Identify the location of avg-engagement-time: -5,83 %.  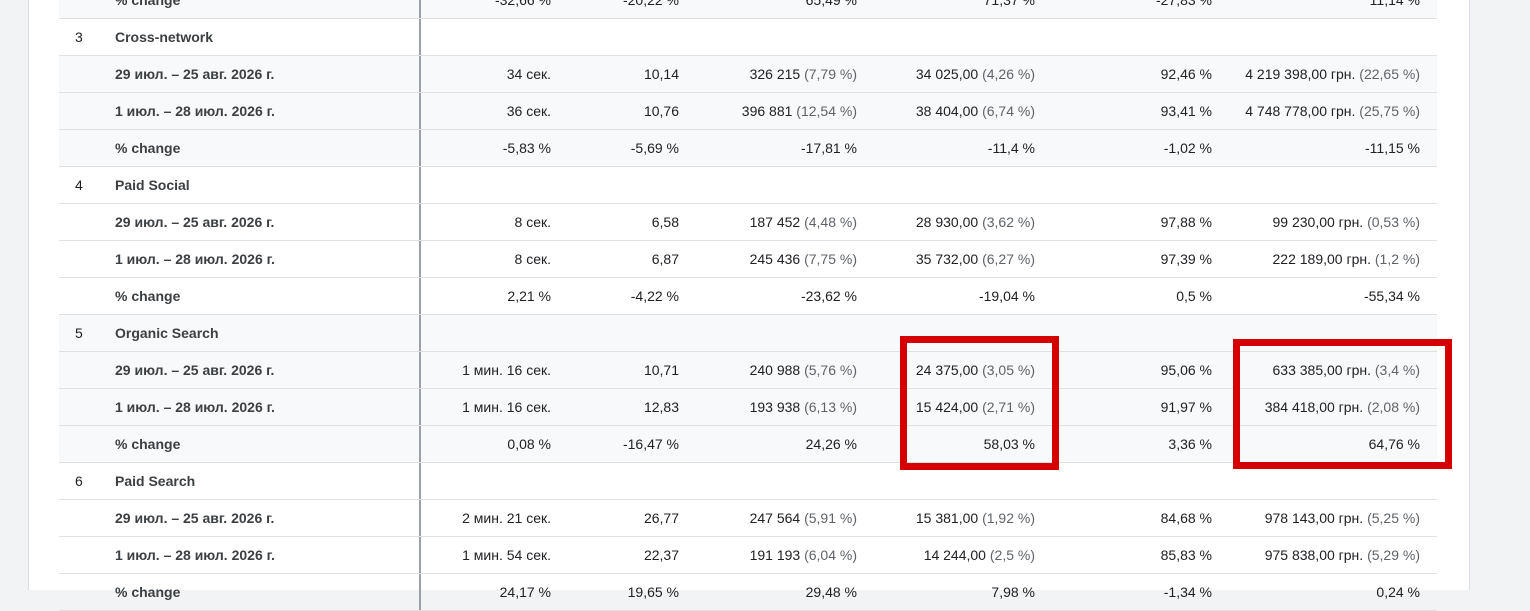
(526, 148).